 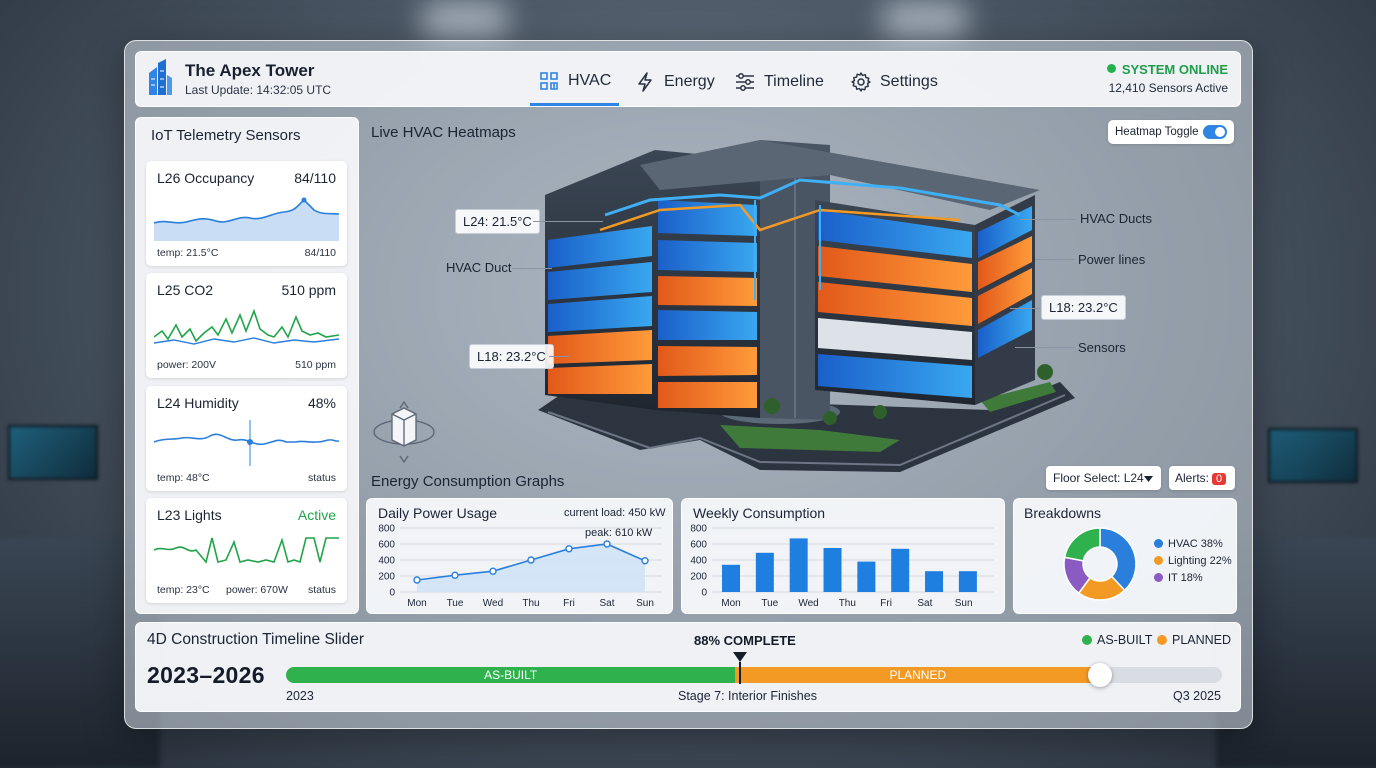 What do you see at coordinates (1116, 218) in the screenshot?
I see `hvac-ducts-label: HVAC Ducts` at bounding box center [1116, 218].